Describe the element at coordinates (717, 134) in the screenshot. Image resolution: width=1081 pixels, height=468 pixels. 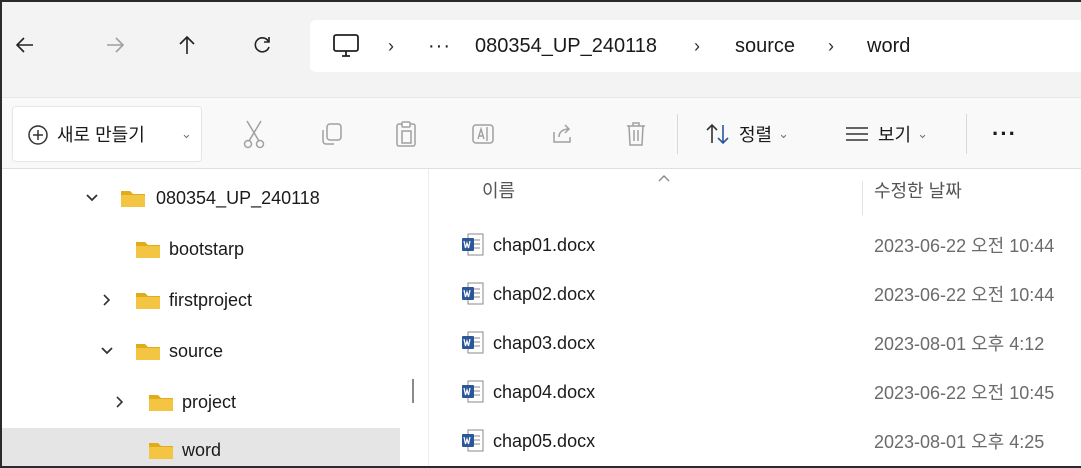
I see `sort-icon` at that location.